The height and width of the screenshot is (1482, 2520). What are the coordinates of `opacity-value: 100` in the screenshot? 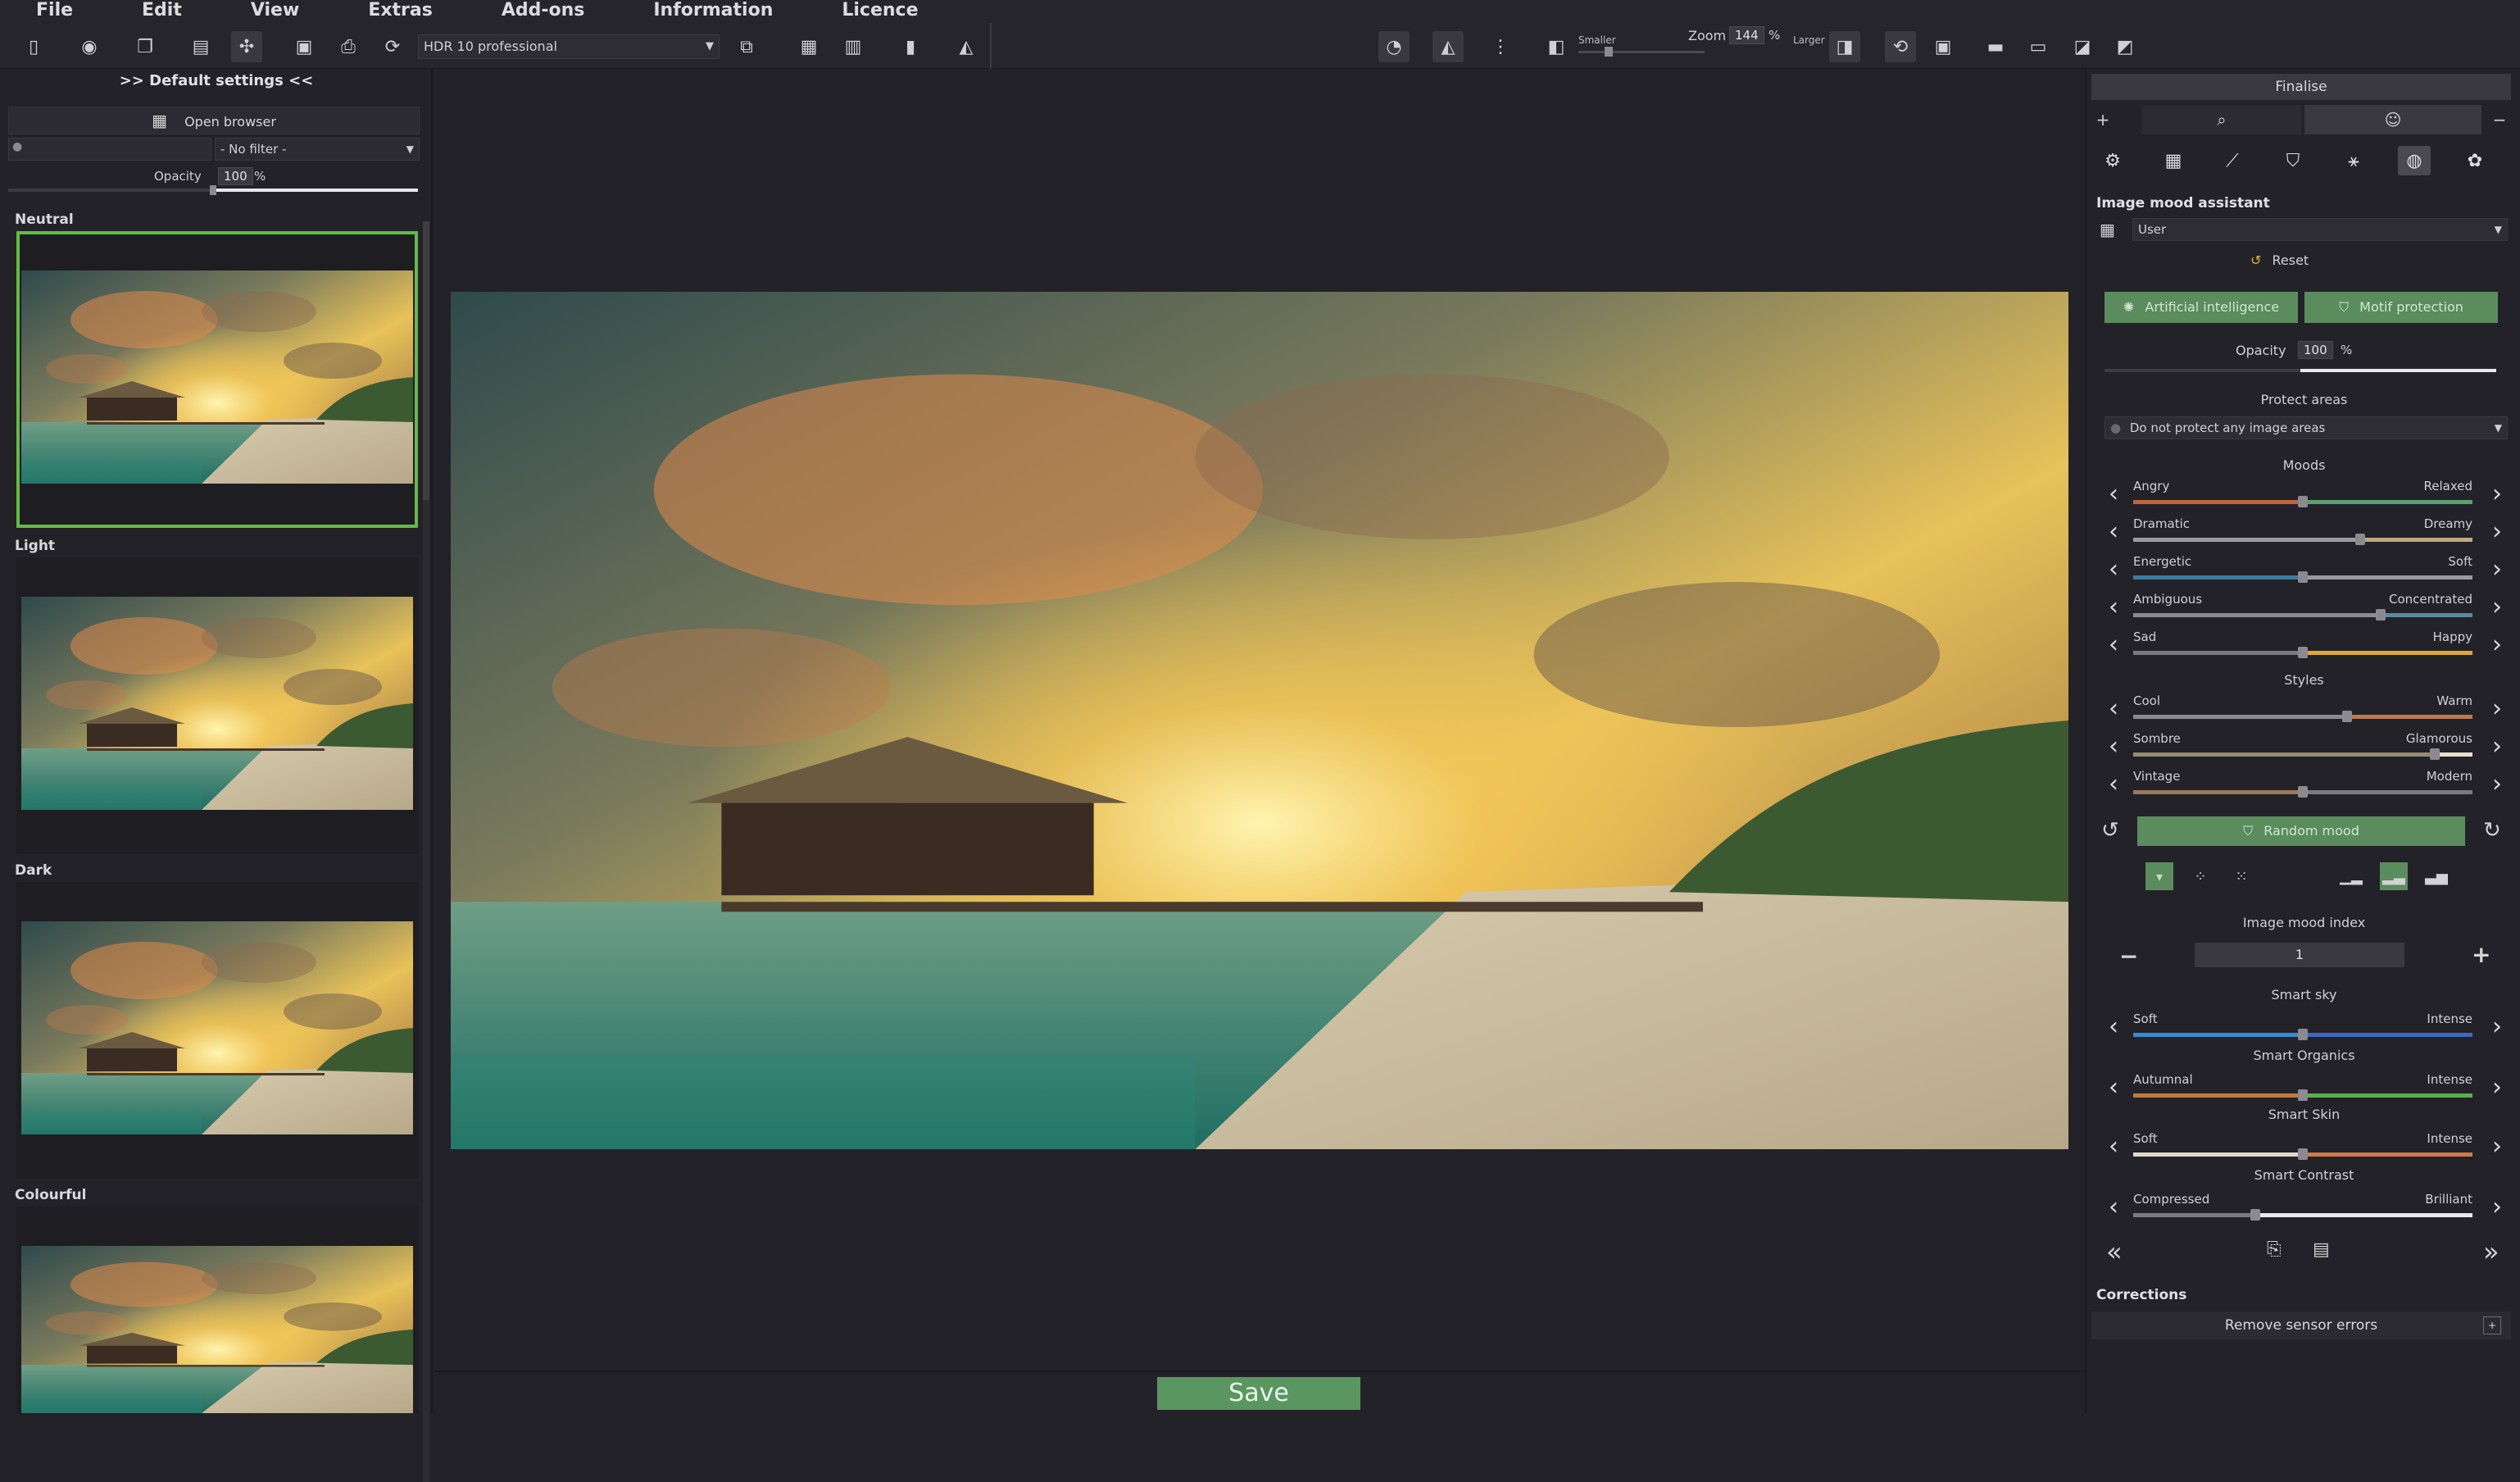 It's located at (235, 176).